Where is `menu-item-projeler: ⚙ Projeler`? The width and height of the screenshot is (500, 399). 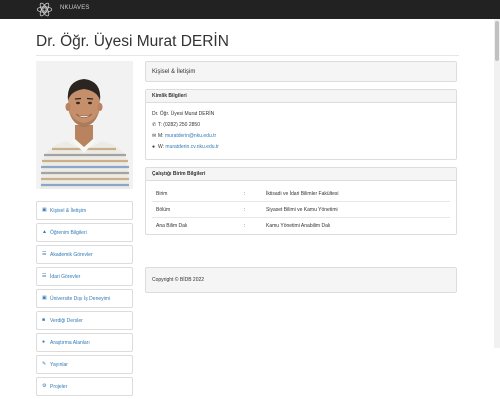 menu-item-projeler: ⚙ Projeler is located at coordinates (84, 386).